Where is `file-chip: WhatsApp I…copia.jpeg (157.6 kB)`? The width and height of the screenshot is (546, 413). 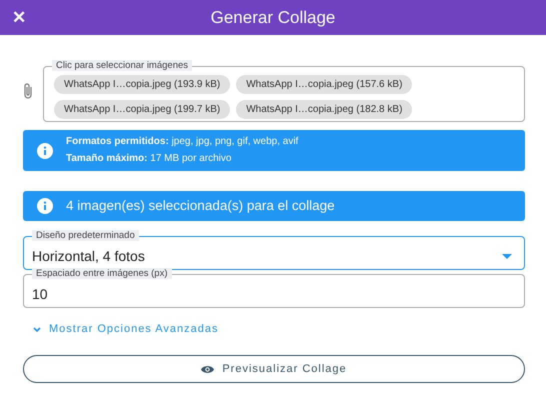 file-chip: WhatsApp I…copia.jpeg (157.6 kB) is located at coordinates (324, 84).